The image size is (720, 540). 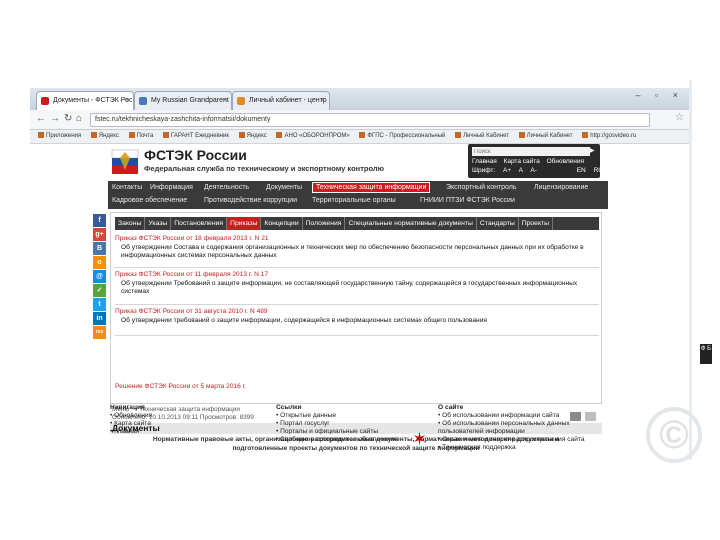 What do you see at coordinates (99, 332) in the screenshot?
I see `rss-icon: rss` at bounding box center [99, 332].